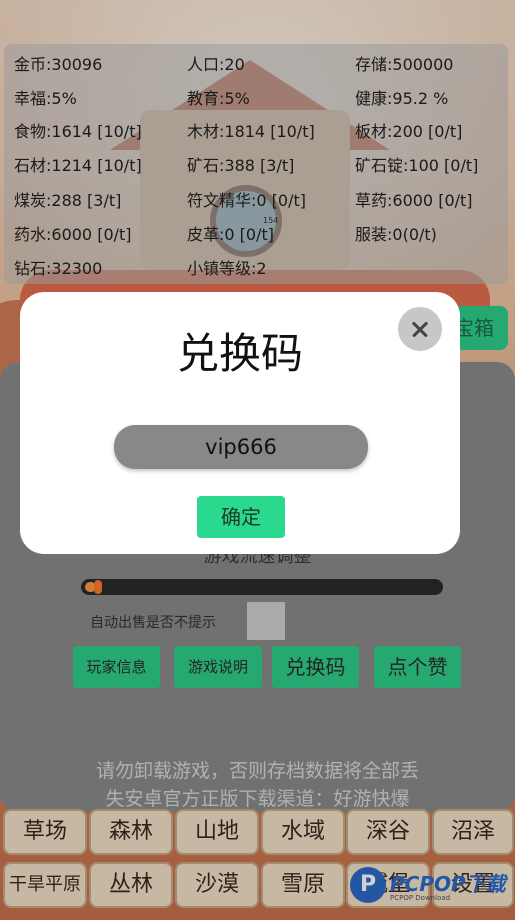 This screenshot has width=515, height=920. I want to click on close-icon, so click(420, 329).